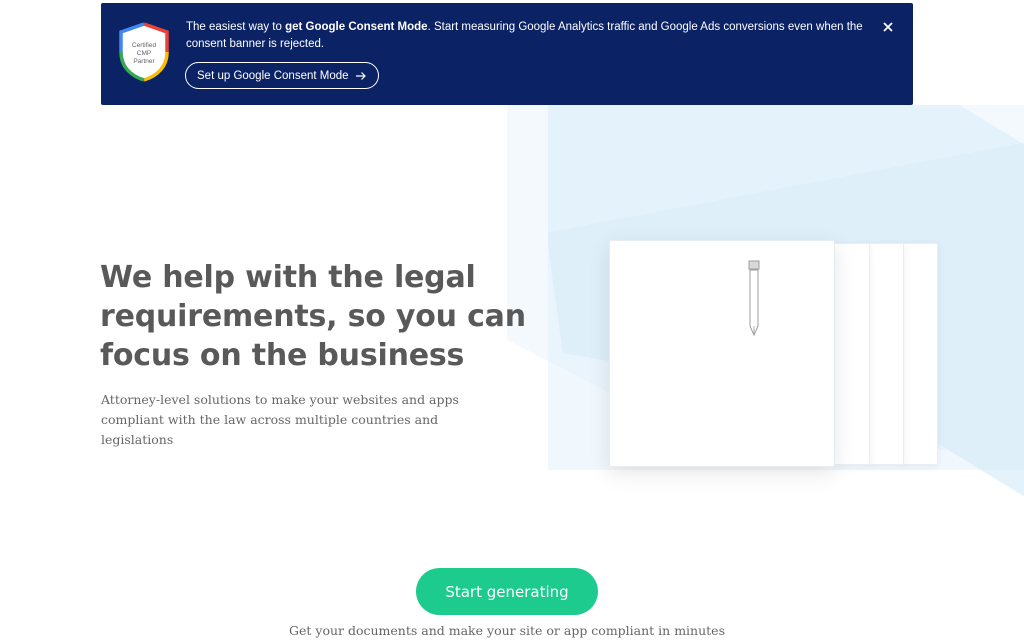 This screenshot has height=643, width=1024. What do you see at coordinates (144, 45) in the screenshot?
I see `badge-label-certified: Certified` at bounding box center [144, 45].